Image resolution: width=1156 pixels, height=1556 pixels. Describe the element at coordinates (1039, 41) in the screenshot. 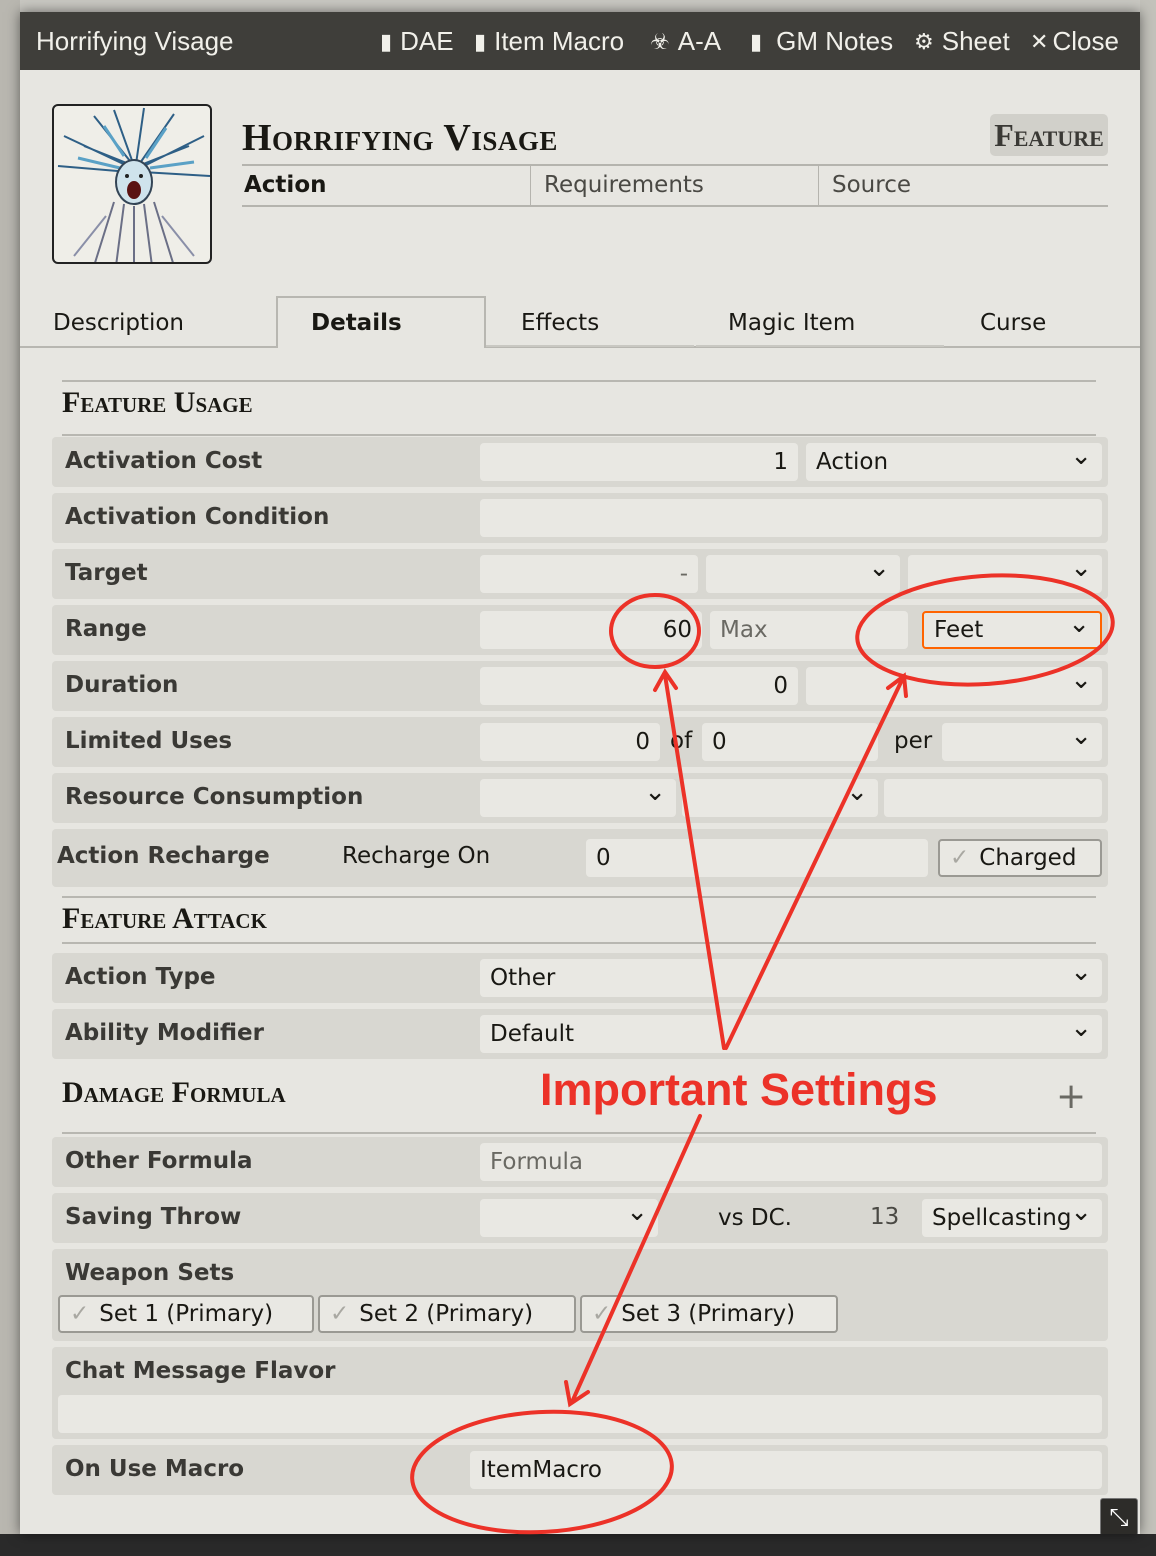

I see `close-icon: ✕` at that location.